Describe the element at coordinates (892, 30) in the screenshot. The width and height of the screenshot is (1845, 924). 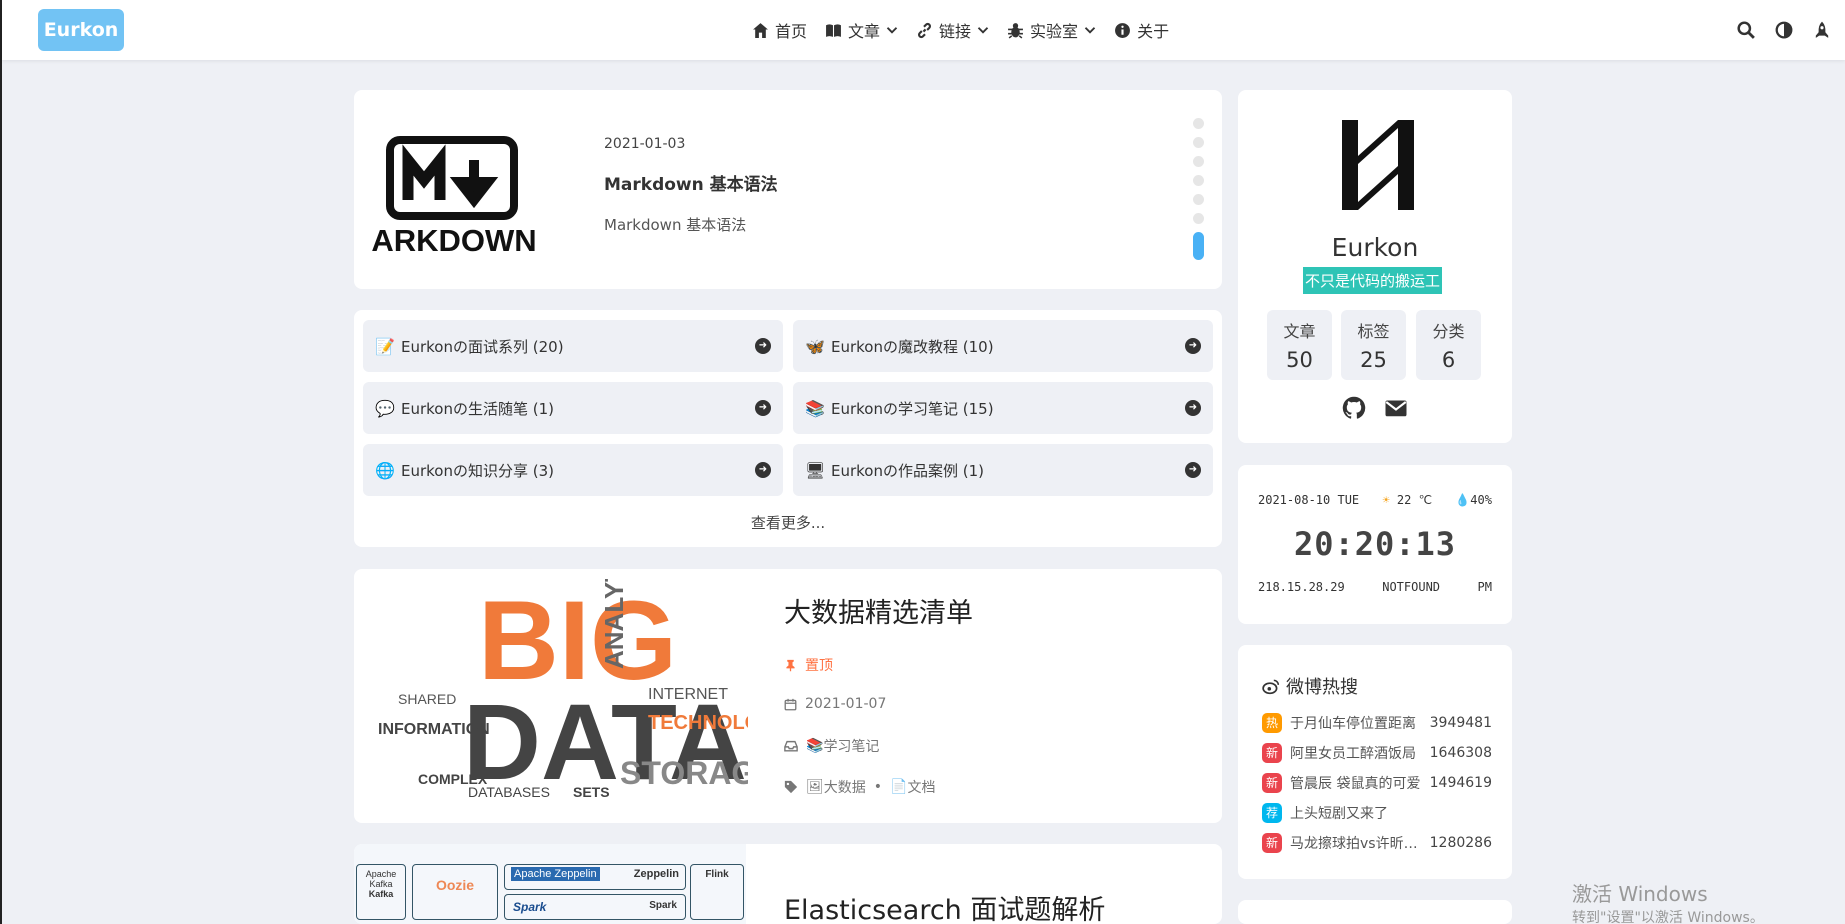
I see `chevron-down-icon` at that location.